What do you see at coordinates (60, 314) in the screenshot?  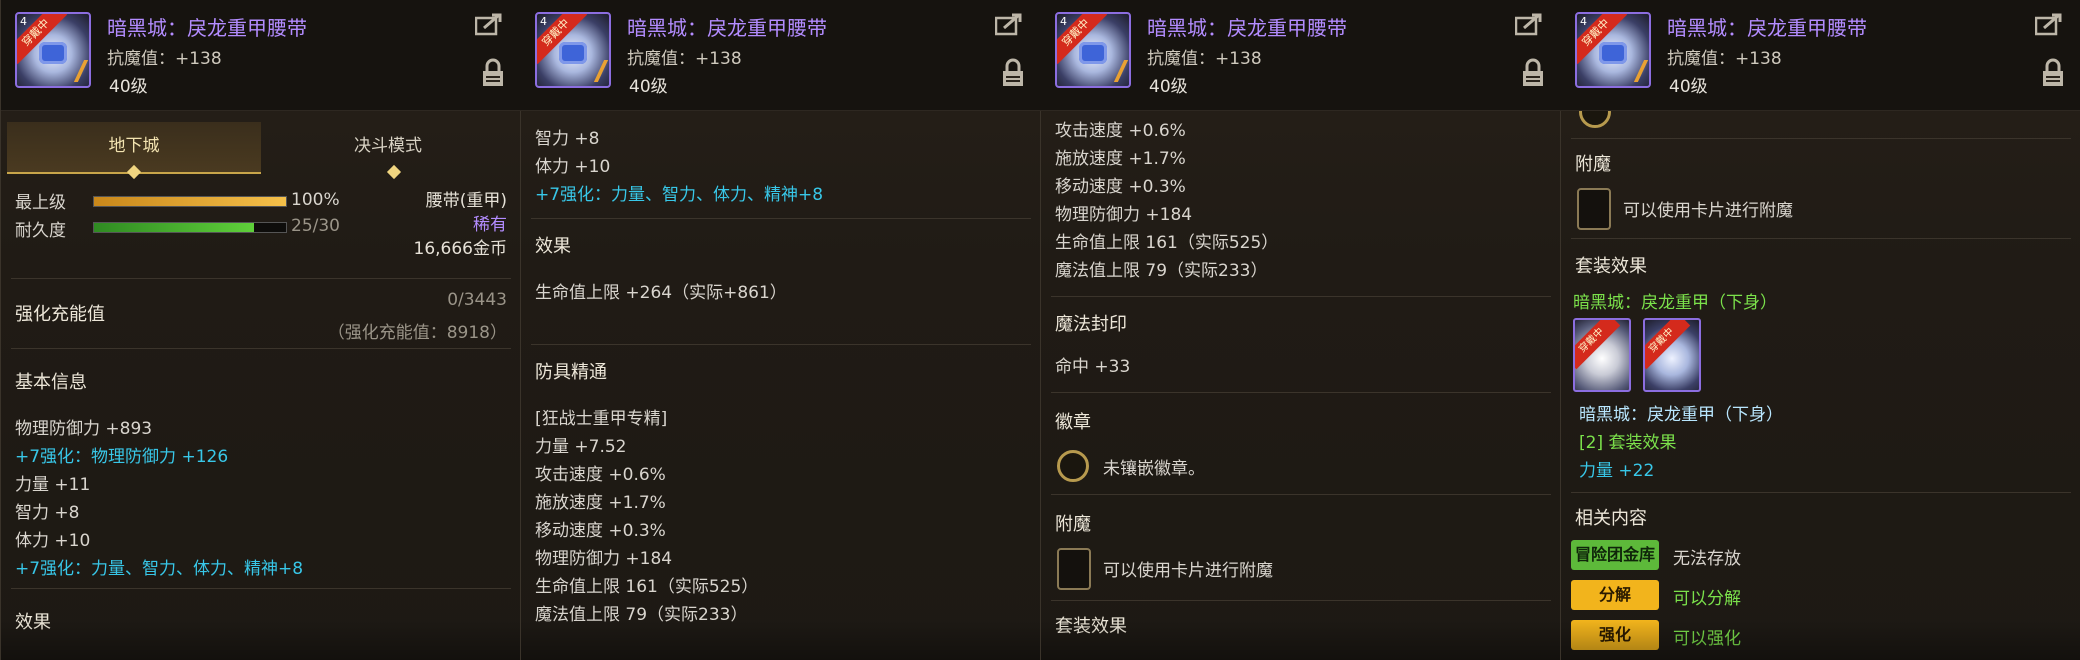 I see `charge-title: 强化充能值` at bounding box center [60, 314].